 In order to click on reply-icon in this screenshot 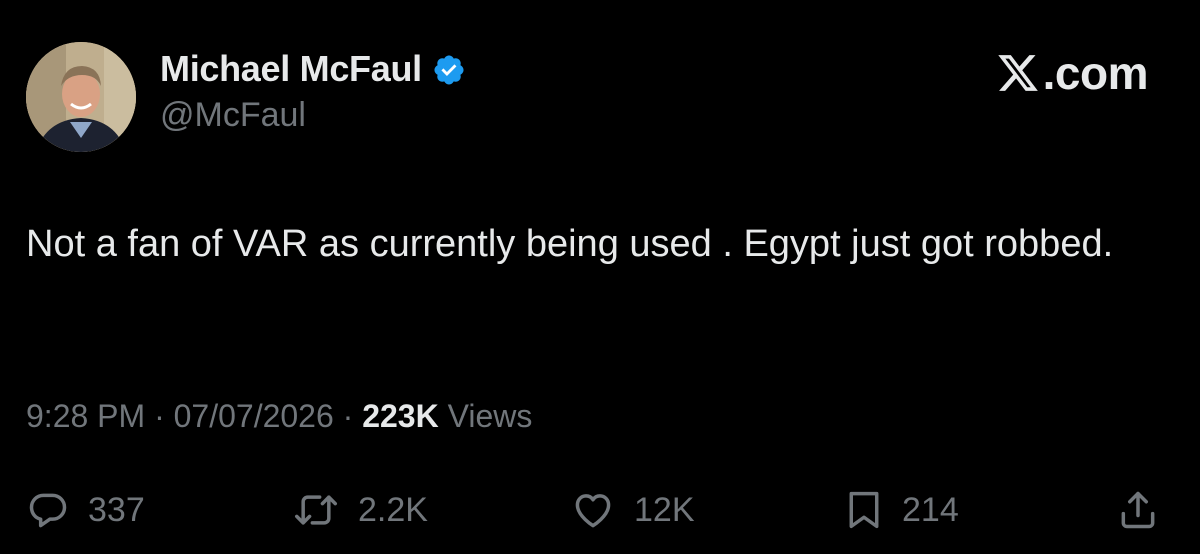, I will do `click(48, 510)`.